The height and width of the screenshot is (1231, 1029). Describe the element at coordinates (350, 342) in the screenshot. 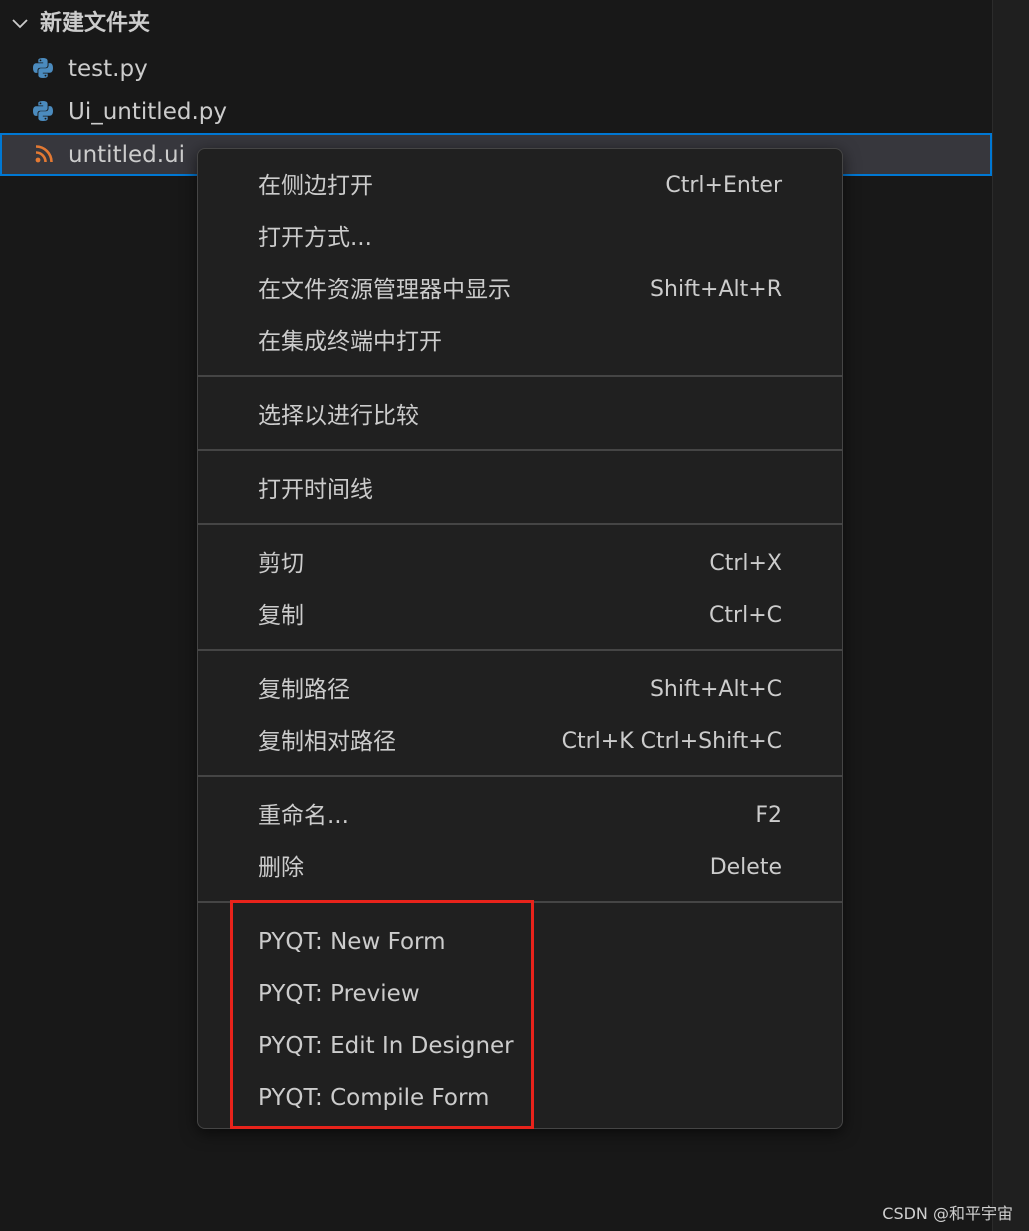

I see `menu-item-label: 在集成终端中打开` at that location.